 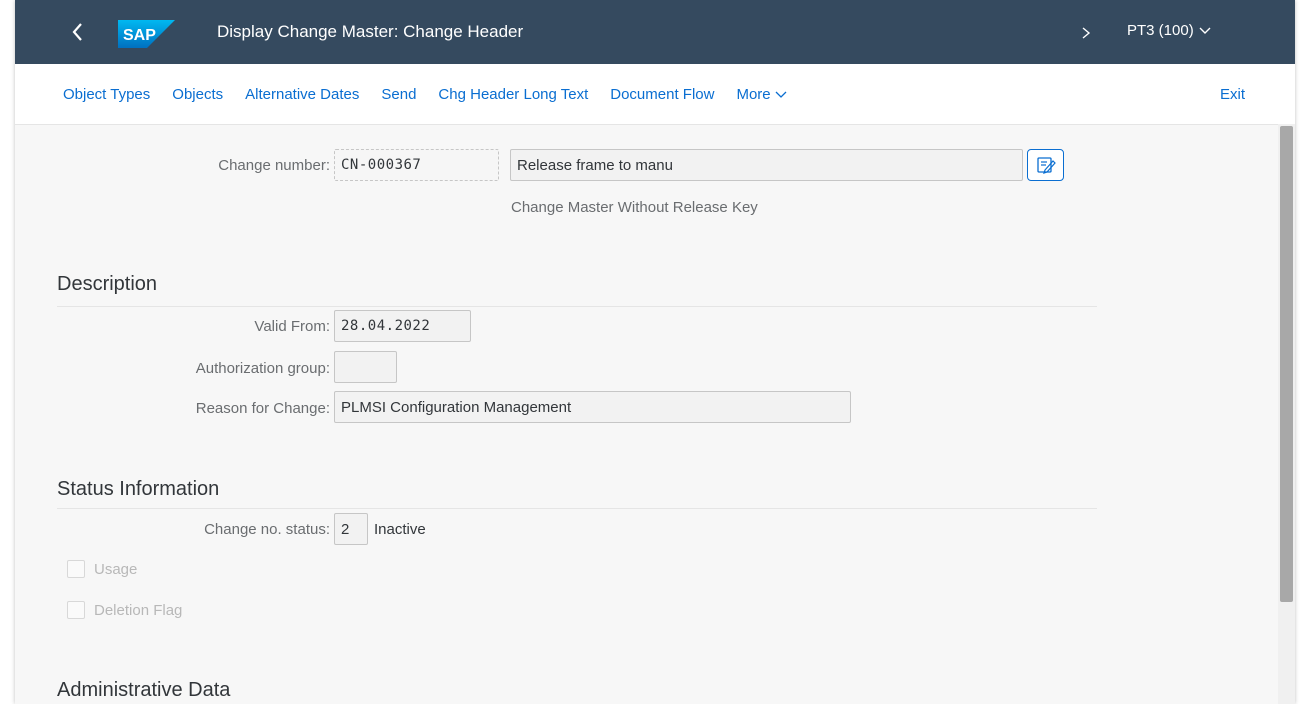 What do you see at coordinates (416, 165) in the screenshot?
I see `change-number-field: CN-000367` at bounding box center [416, 165].